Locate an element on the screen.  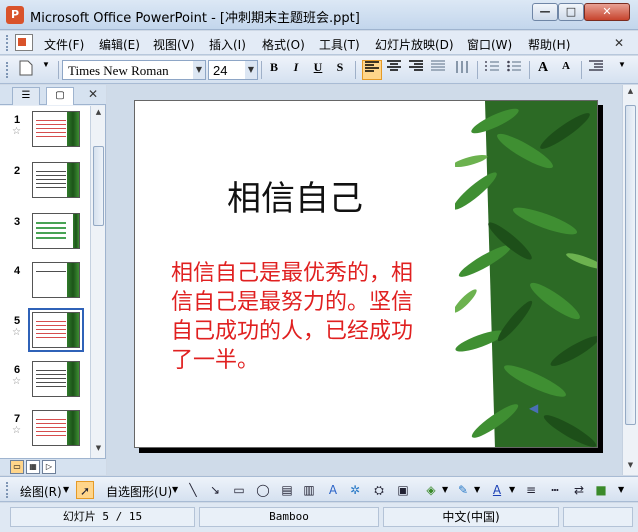
thumbnail-row: 1 ☆ is located at coordinates (45, 134).